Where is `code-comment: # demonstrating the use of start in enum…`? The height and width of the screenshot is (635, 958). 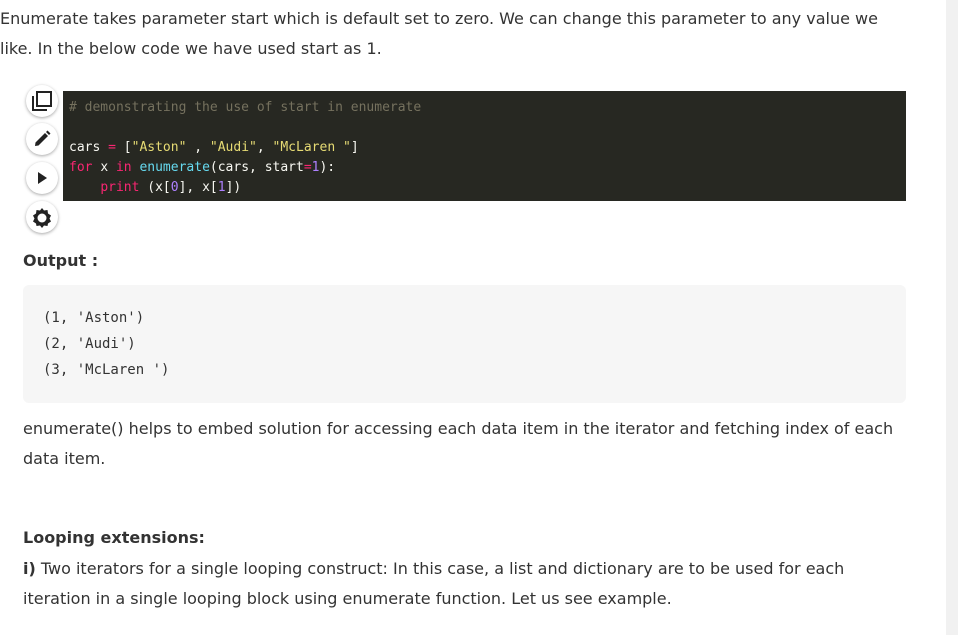 code-comment: # demonstrating the use of start in enum… is located at coordinates (245, 107).